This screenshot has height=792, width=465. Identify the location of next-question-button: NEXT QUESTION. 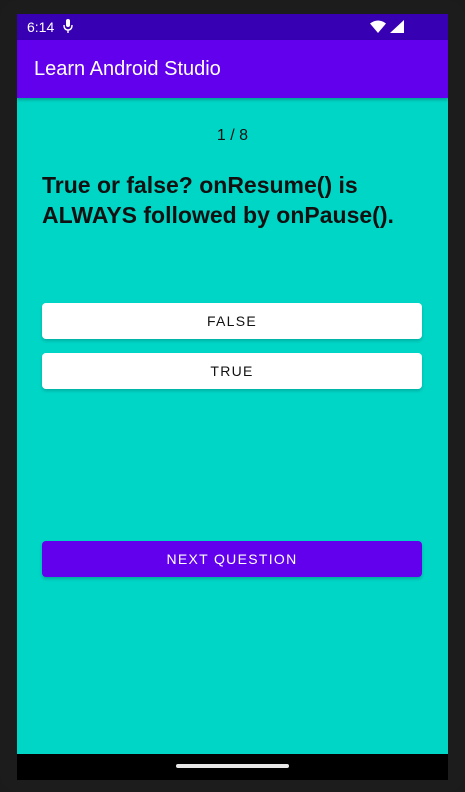
(232, 559).